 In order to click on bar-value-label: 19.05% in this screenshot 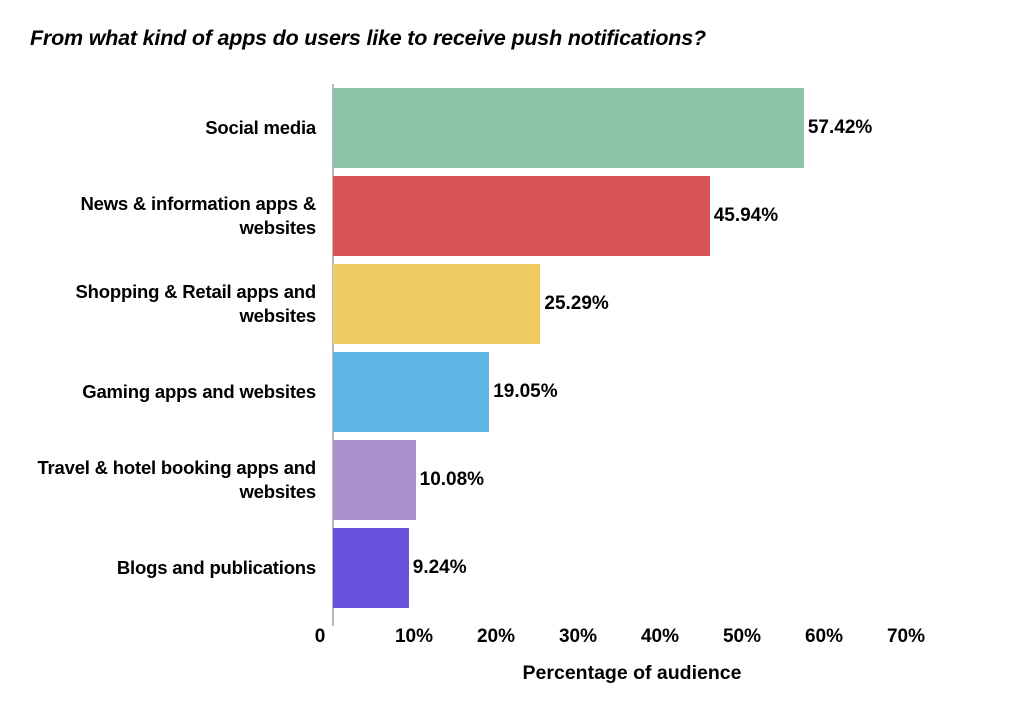, I will do `click(525, 391)`.